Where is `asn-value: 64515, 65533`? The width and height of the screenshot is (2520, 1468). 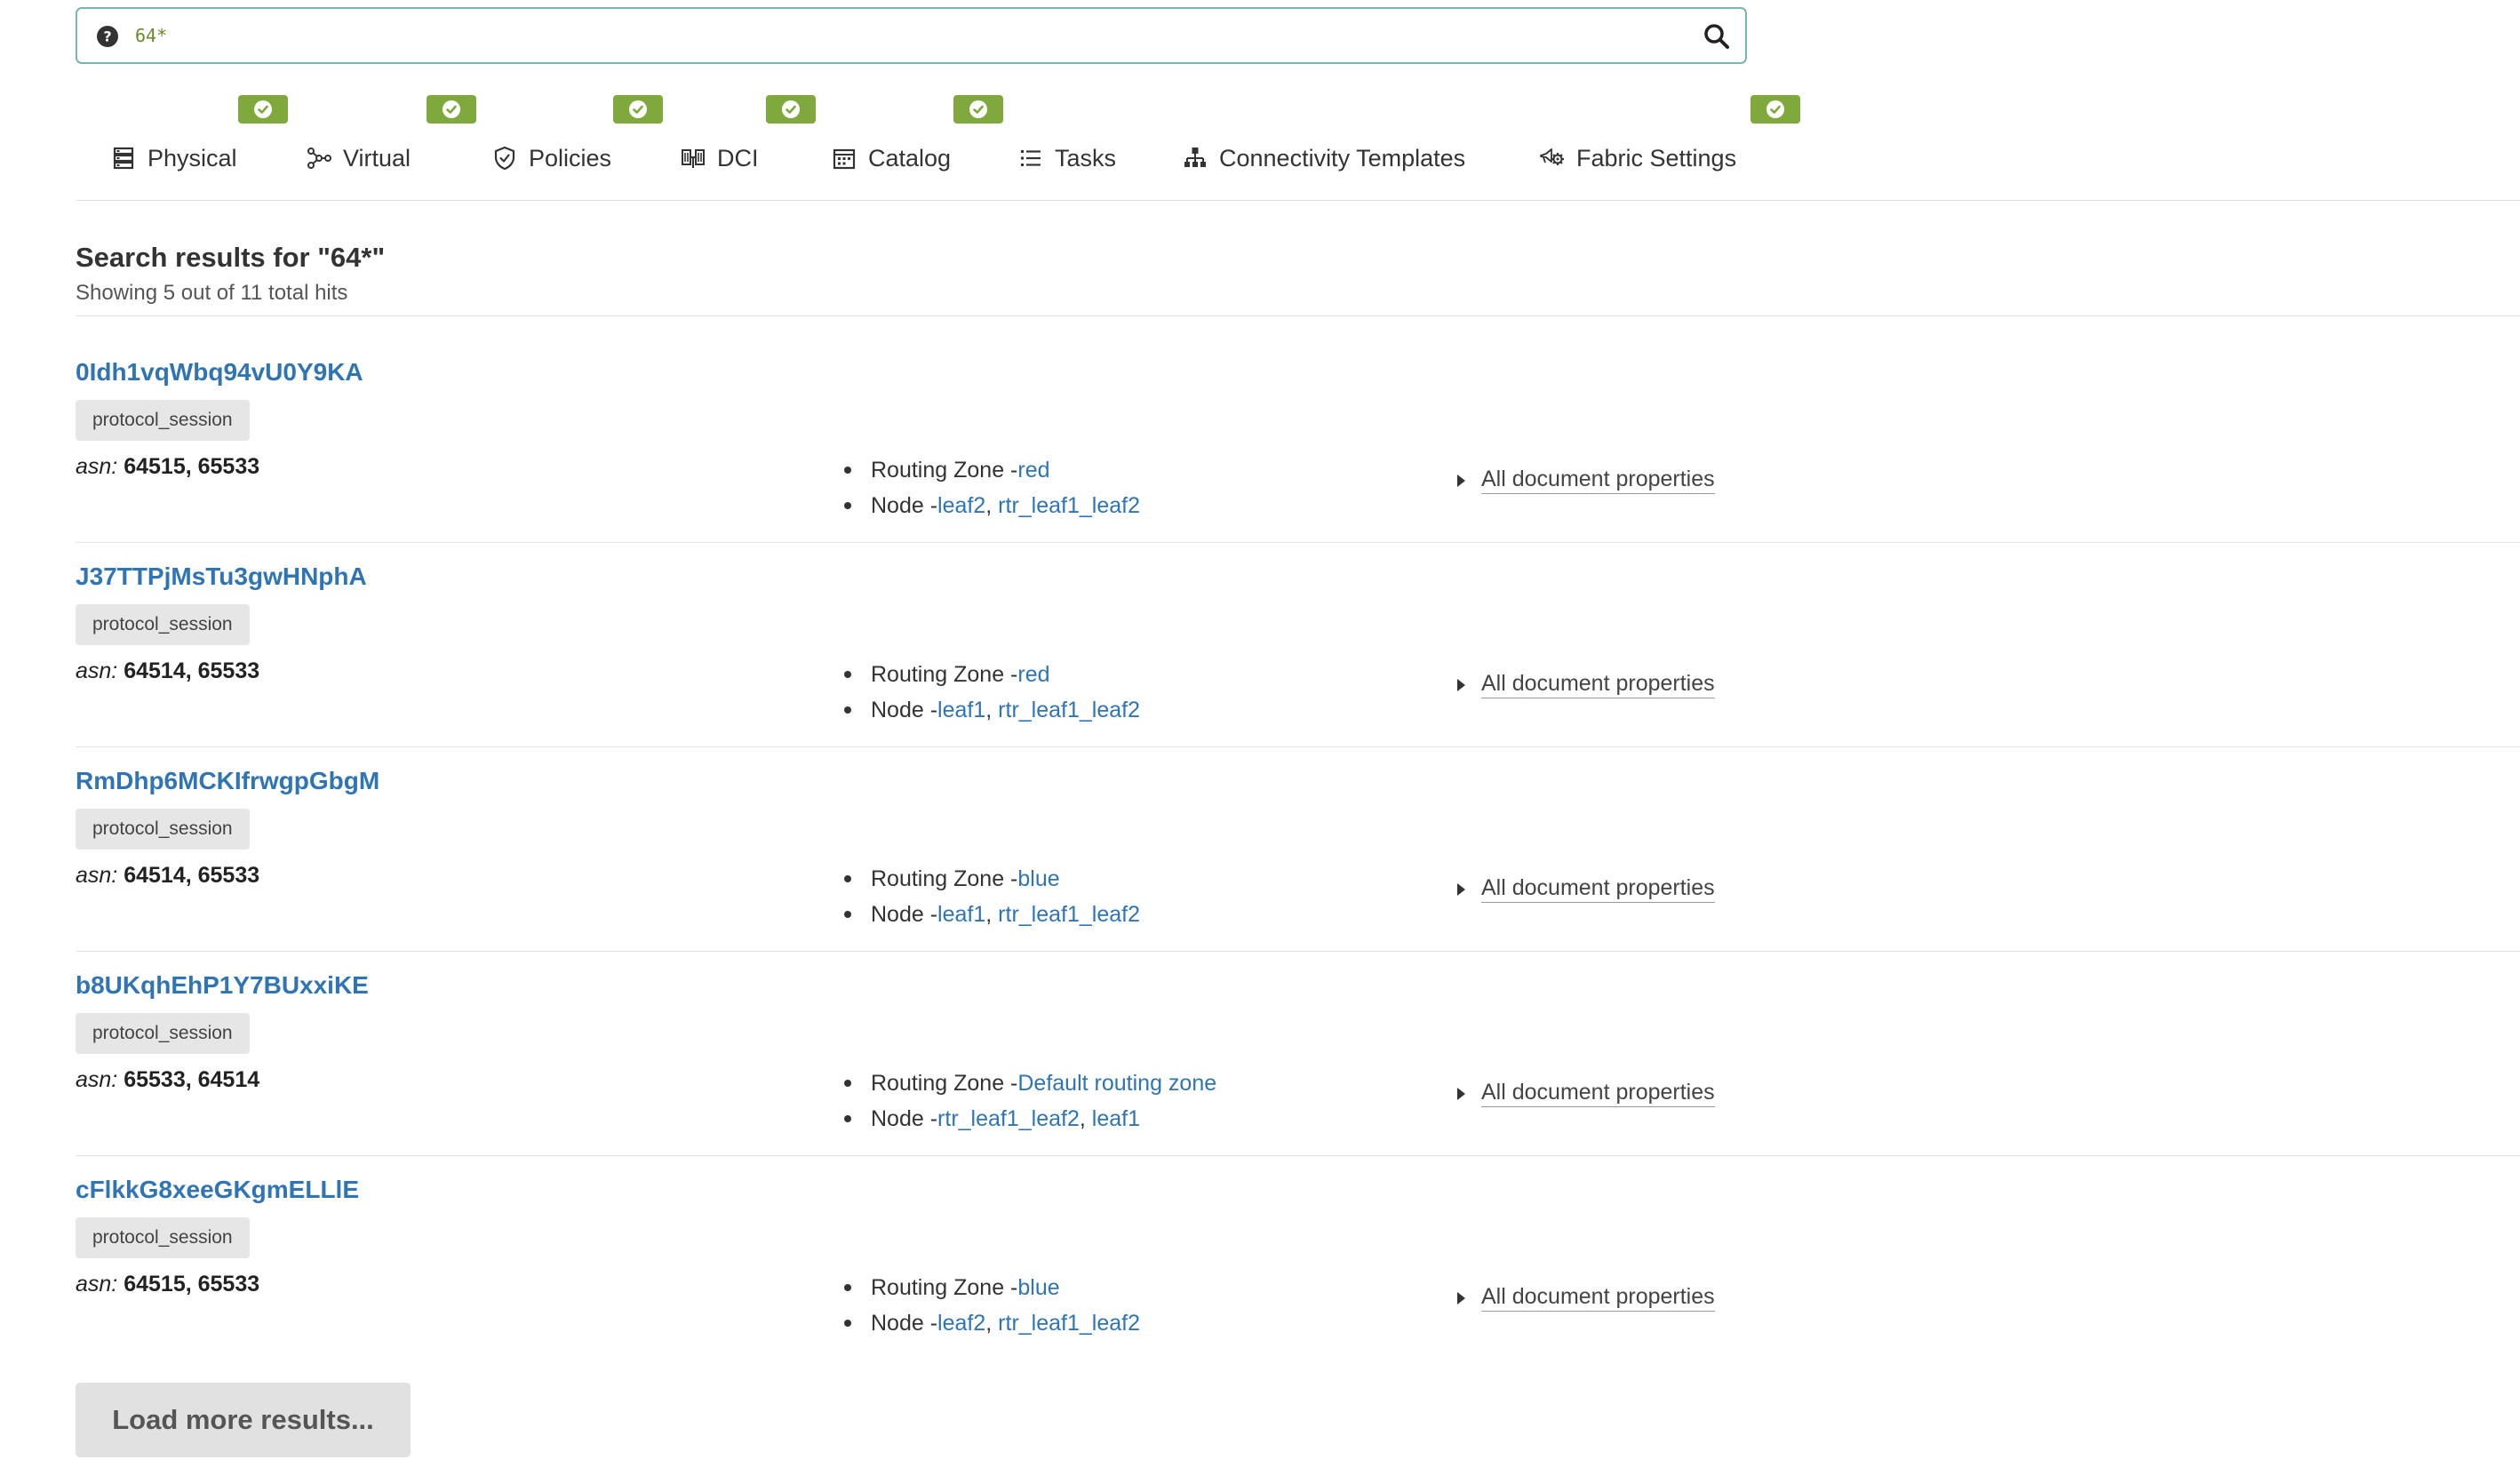 asn-value: 64515, 65533 is located at coordinates (192, 467).